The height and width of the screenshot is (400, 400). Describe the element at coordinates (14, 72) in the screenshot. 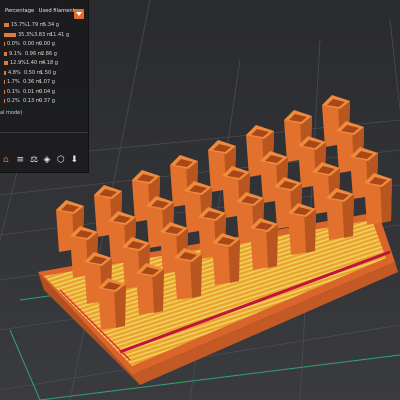

I see `percent: 4.8%` at that location.